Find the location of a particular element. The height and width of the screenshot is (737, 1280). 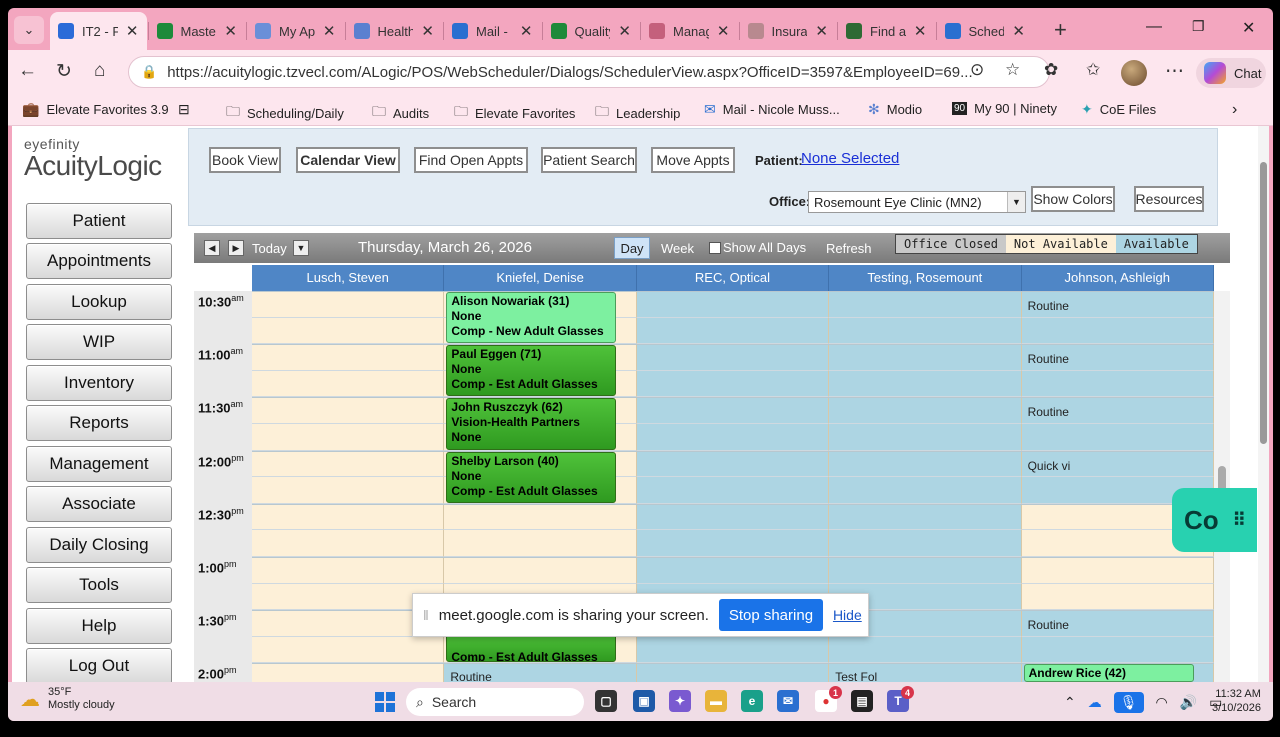

bookmark-scheduling: 🗀 Scheduling/Daily is located at coordinates (285, 113).